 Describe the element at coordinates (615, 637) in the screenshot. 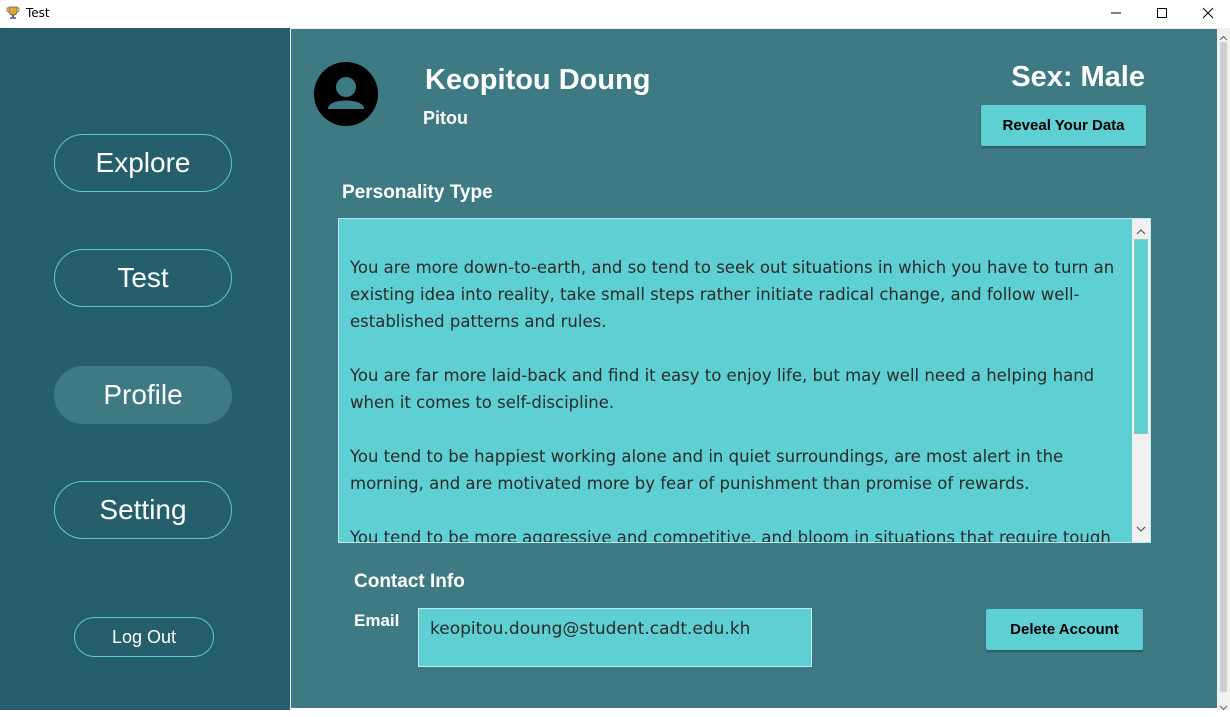

I see `email-field: keopitou.doung@student.cadt.edu.kh` at that location.